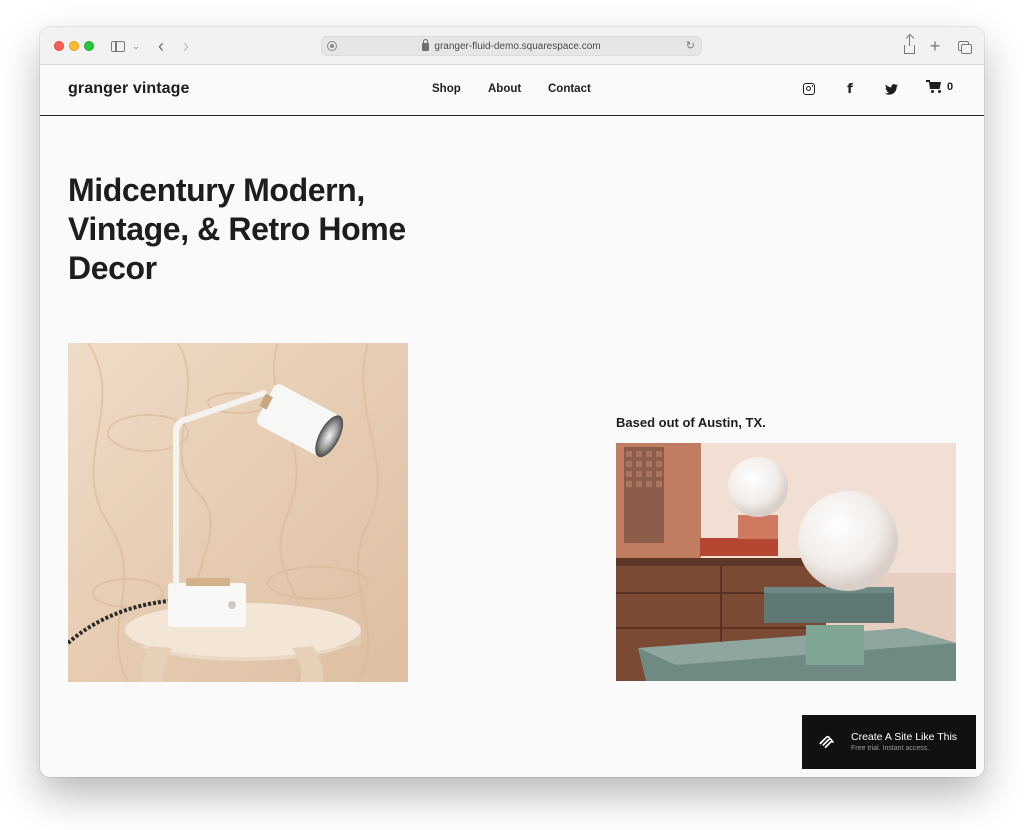  I want to click on forward-arrow-icon: ›, so click(186, 46).